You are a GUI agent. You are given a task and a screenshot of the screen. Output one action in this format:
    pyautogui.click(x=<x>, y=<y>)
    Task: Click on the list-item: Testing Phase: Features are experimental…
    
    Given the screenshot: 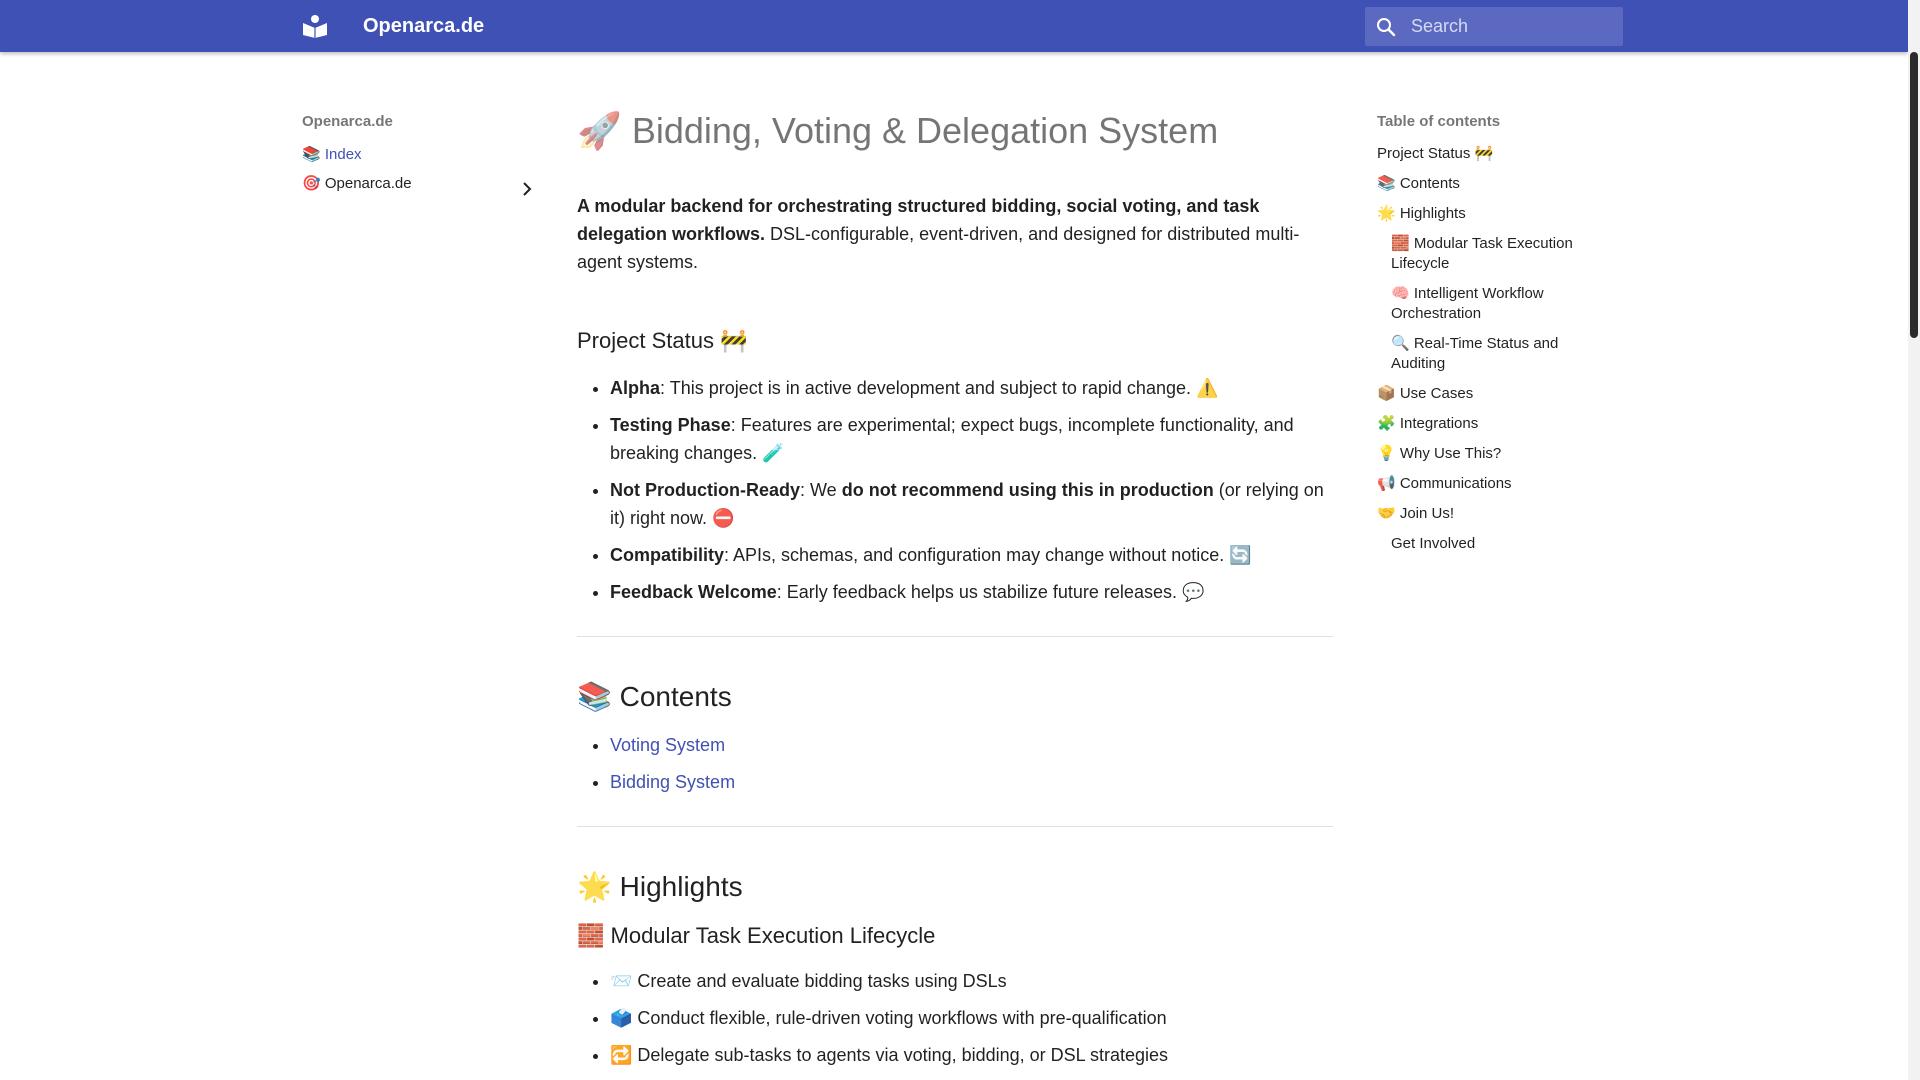 What is the action you would take?
    pyautogui.click(x=971, y=439)
    